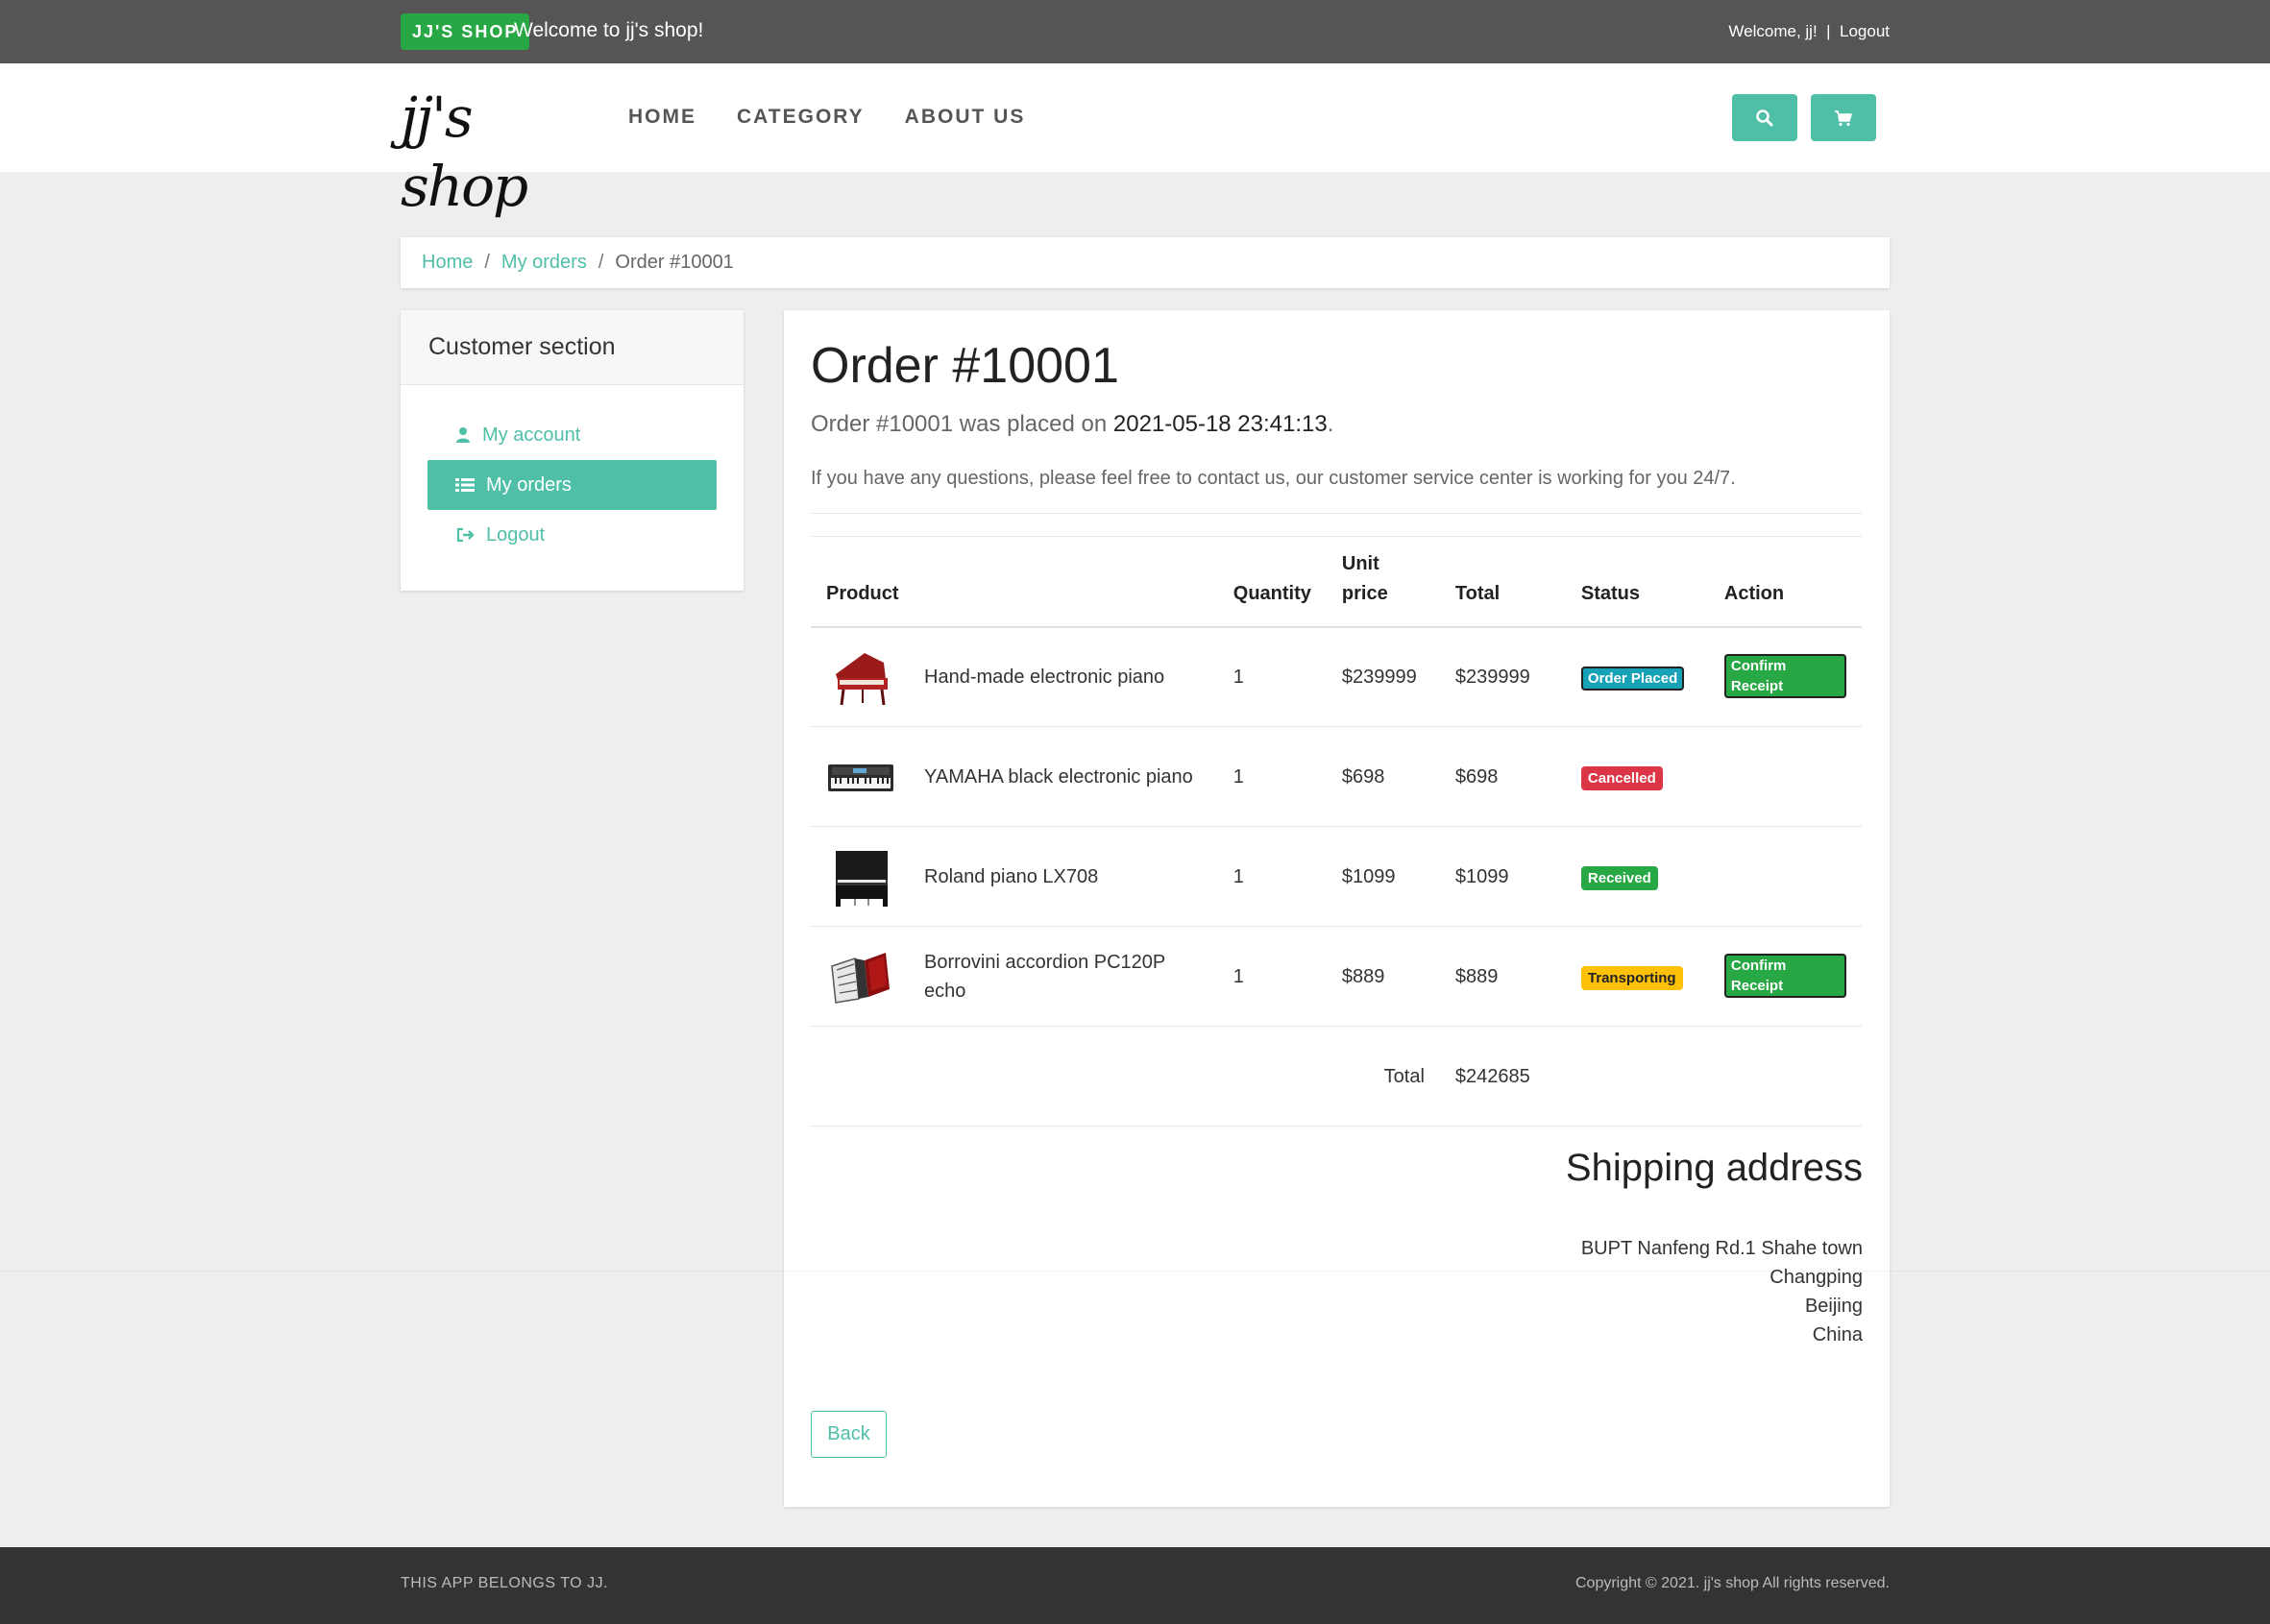  Describe the element at coordinates (1621, 777) in the screenshot. I see `status-badge: Cancelled` at that location.